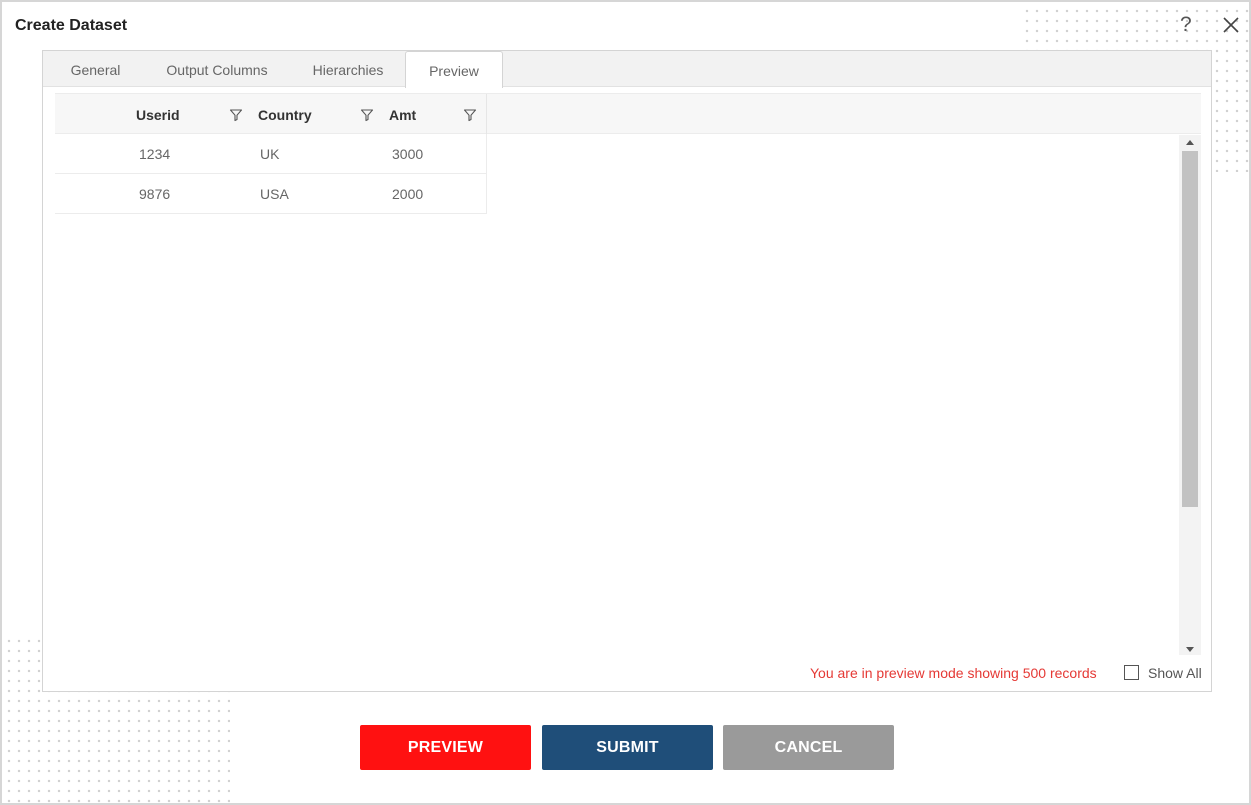 The width and height of the screenshot is (1251, 805). I want to click on cell-userid: 1234, so click(155, 154).